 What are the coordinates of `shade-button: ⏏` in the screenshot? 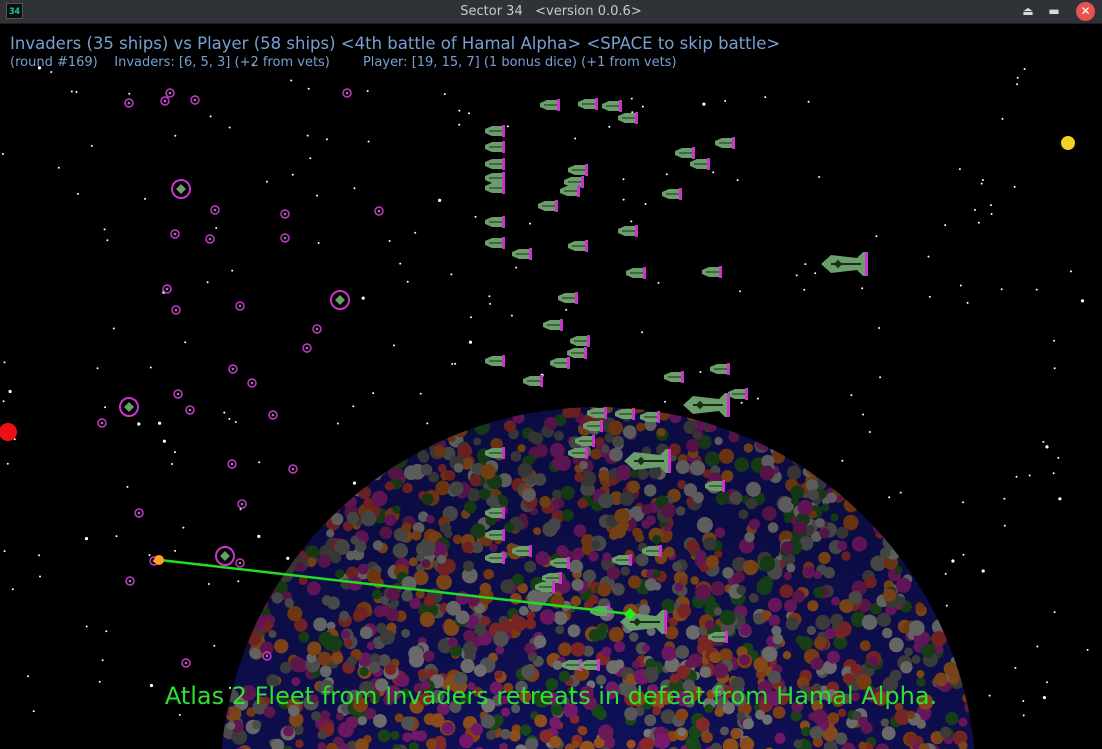 It's located at (1028, 11).